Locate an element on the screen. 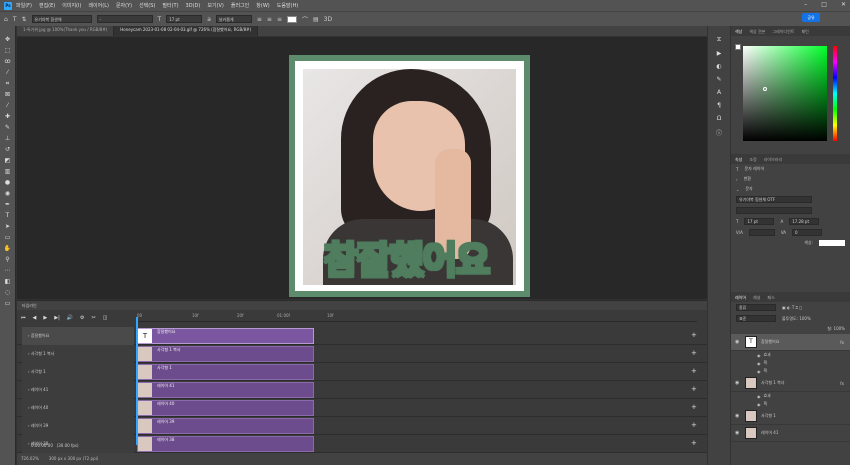 Image resolution: width=850 pixels, height=465 pixels. tab-document-1: 1-특가위.jpg @ 100%(Thank you / RGB/8#) is located at coordinates (66, 31).